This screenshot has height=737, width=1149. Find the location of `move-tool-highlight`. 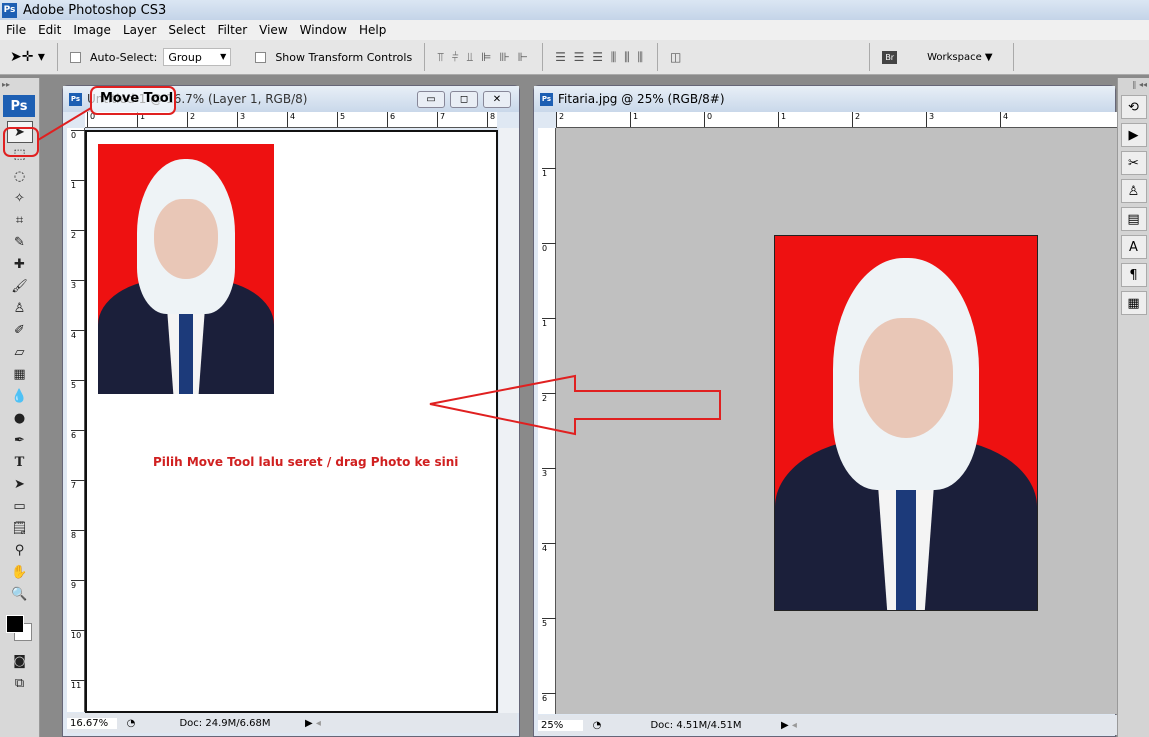

move-tool-highlight is located at coordinates (21, 142).